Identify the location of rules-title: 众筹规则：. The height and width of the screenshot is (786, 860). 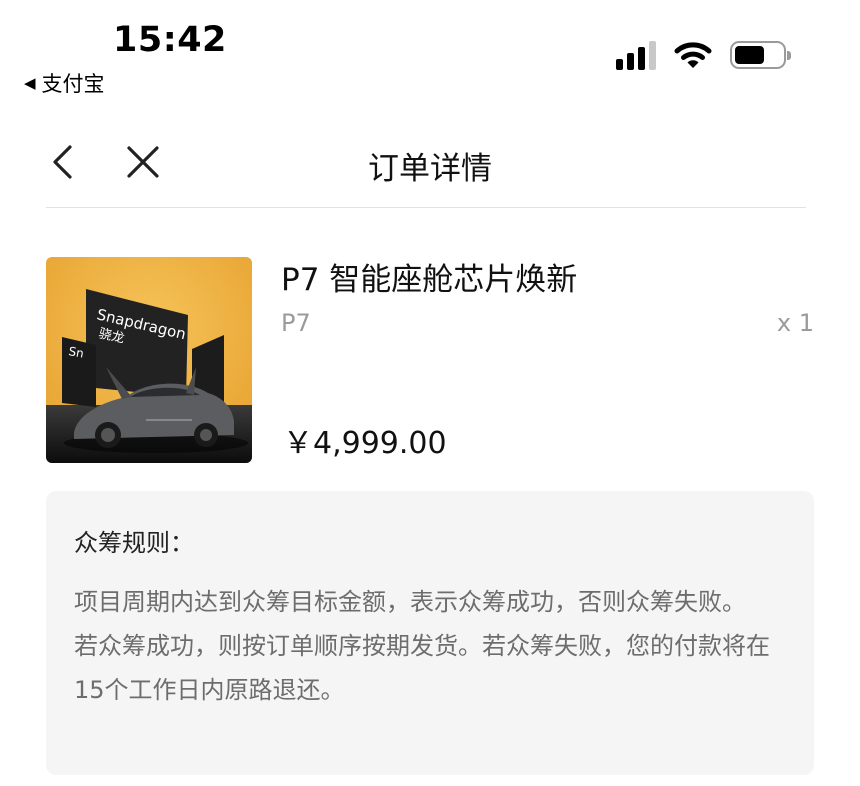
(134, 543).